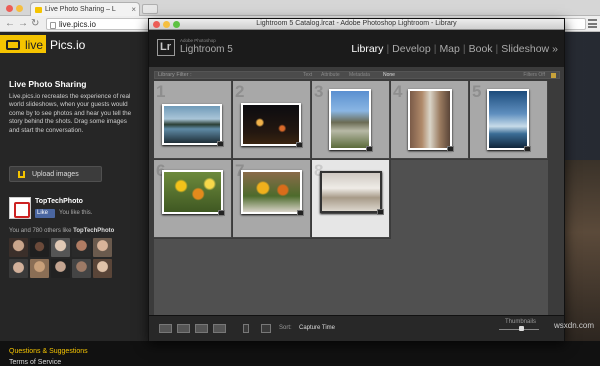 The height and width of the screenshot is (366, 600). What do you see at coordinates (35, 362) in the screenshot?
I see `terms-of-service-link: Terms of Service` at bounding box center [35, 362].